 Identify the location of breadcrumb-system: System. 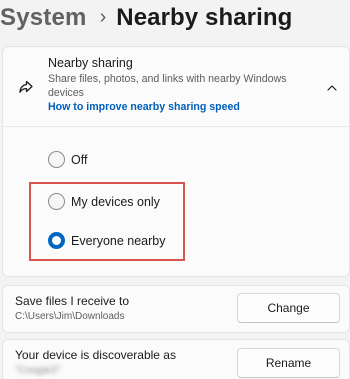
(43, 18).